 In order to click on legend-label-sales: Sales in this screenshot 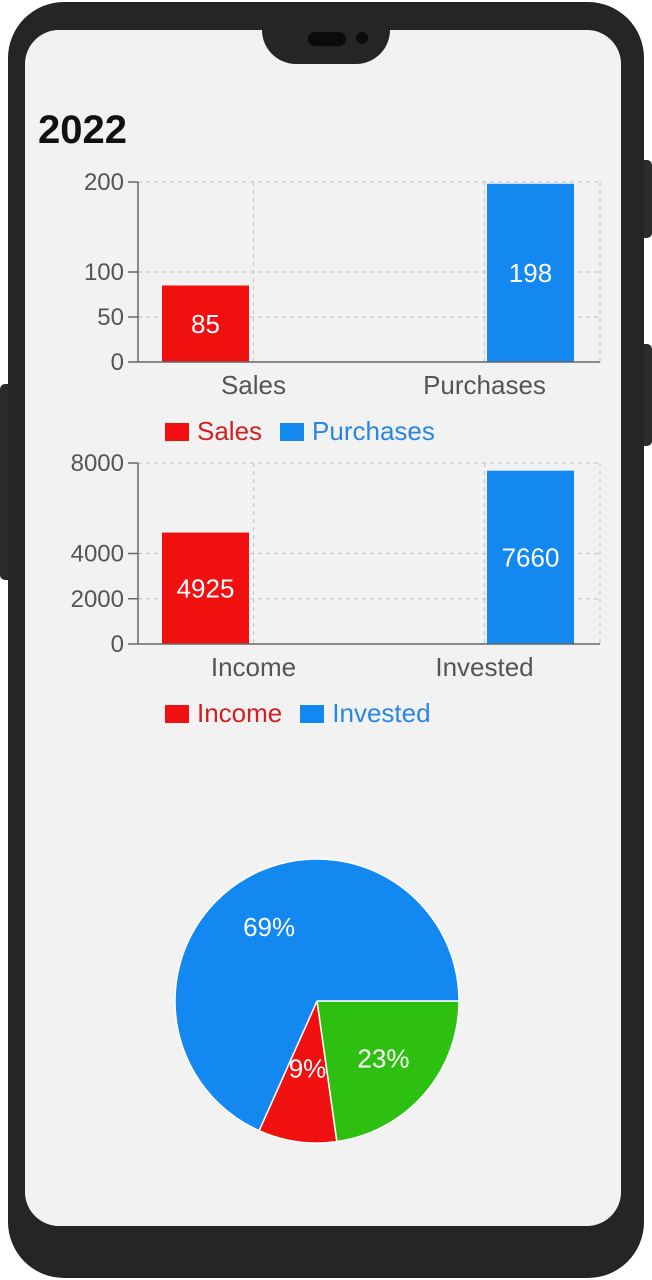, I will do `click(230, 431)`.